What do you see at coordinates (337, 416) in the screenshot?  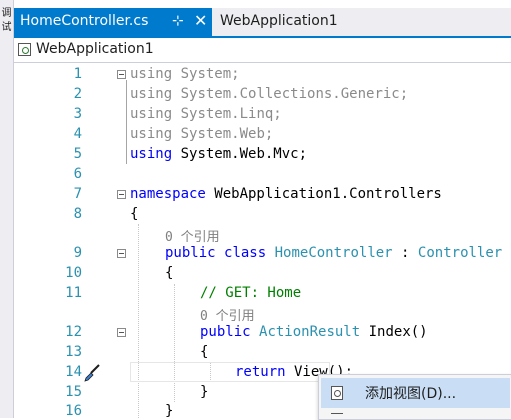 I see `menu-item-icon` at bounding box center [337, 416].